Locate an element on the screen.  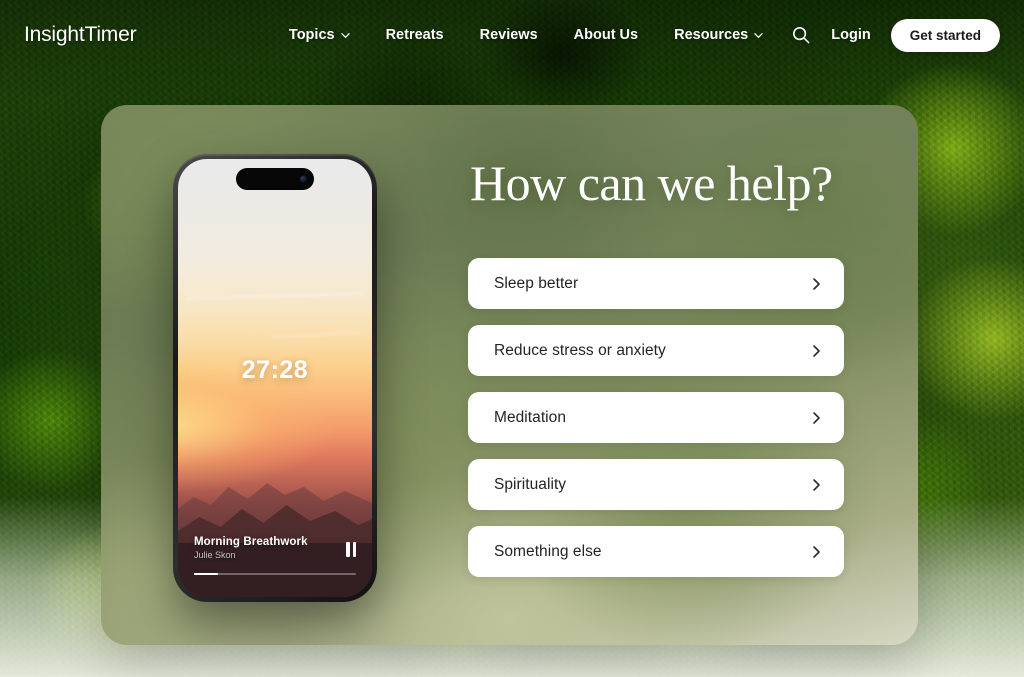
nav-item-topics: Topics is located at coordinates (319, 35).